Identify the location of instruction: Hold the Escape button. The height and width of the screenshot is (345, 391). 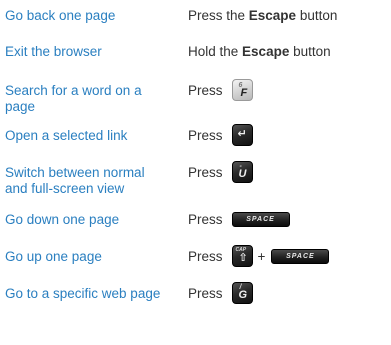
(259, 52).